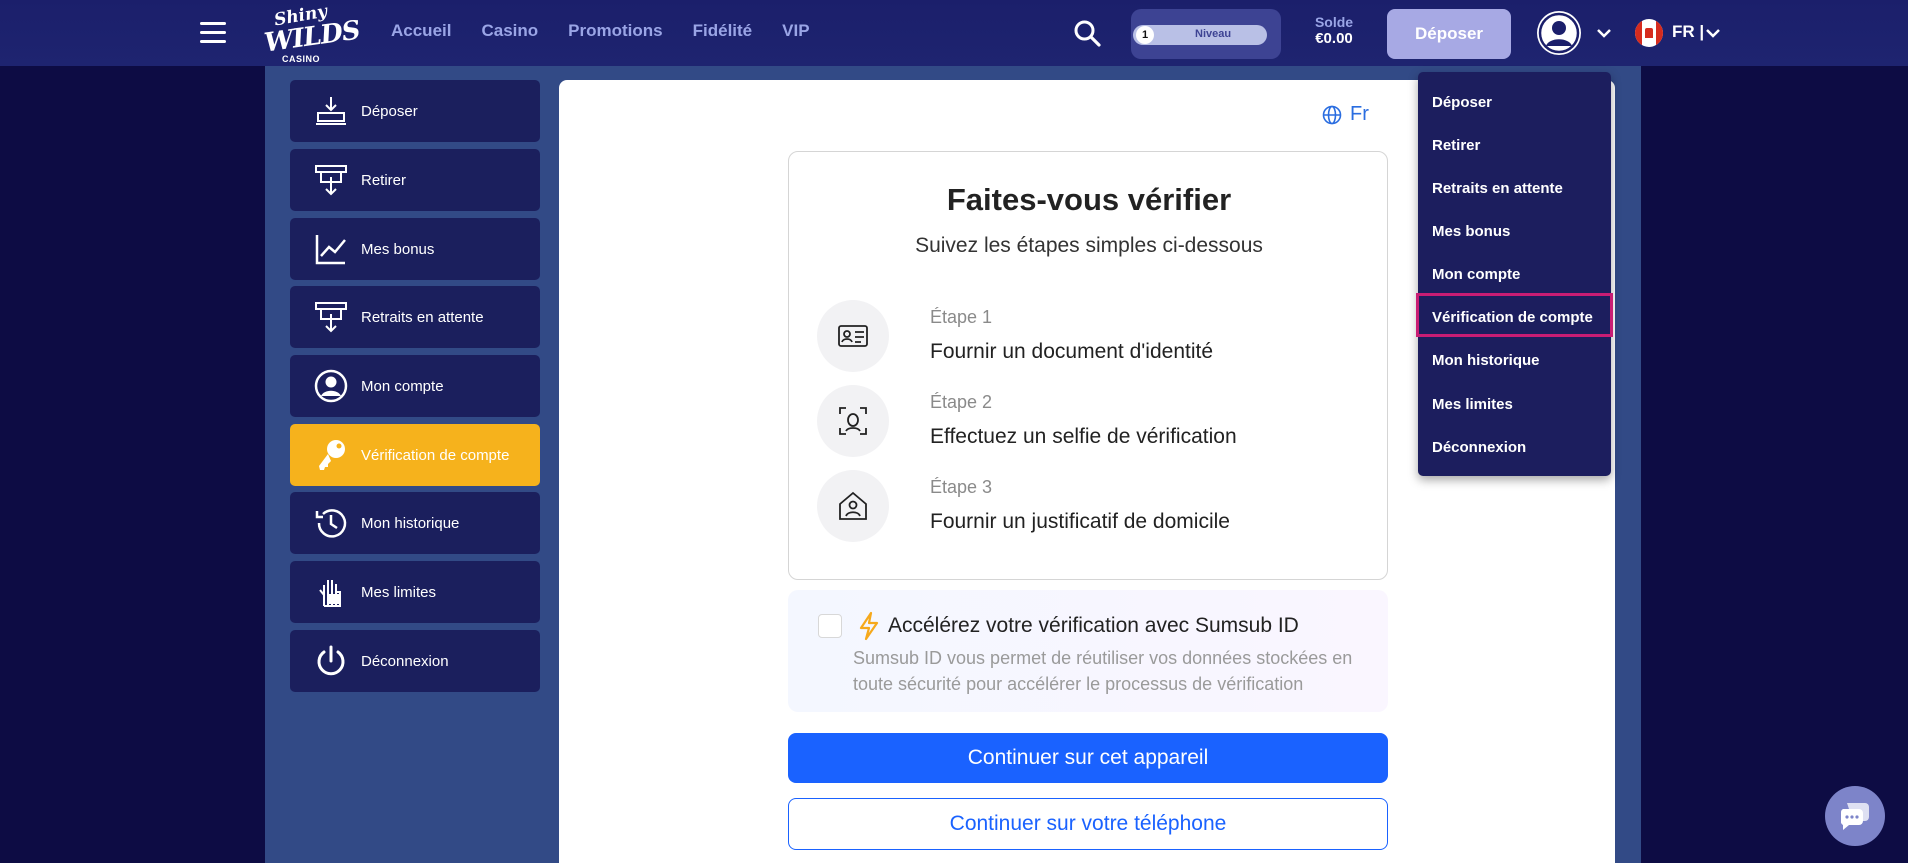  I want to click on language-chevron-down-icon, so click(1713, 33).